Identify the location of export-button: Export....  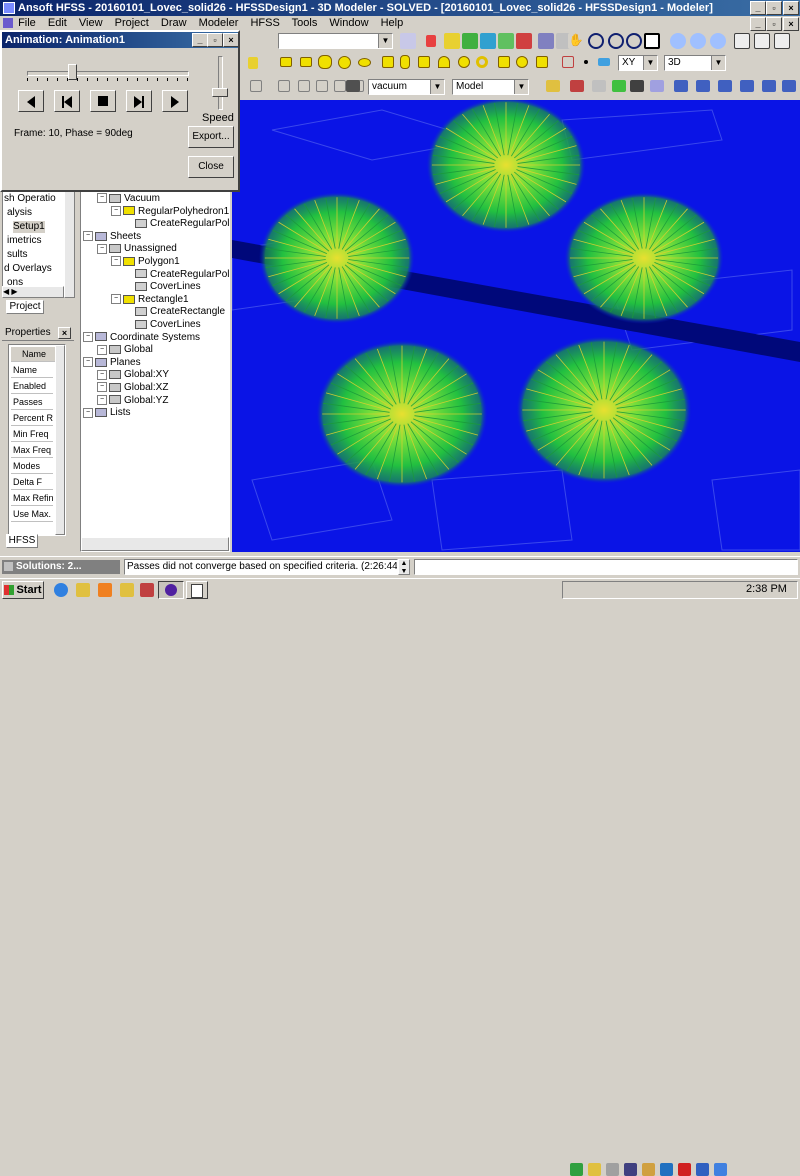
(211, 137).